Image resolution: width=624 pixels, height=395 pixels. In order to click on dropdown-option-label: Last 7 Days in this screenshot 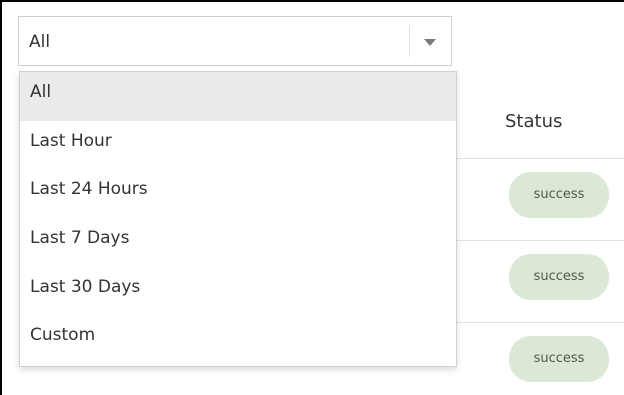, I will do `click(80, 238)`.